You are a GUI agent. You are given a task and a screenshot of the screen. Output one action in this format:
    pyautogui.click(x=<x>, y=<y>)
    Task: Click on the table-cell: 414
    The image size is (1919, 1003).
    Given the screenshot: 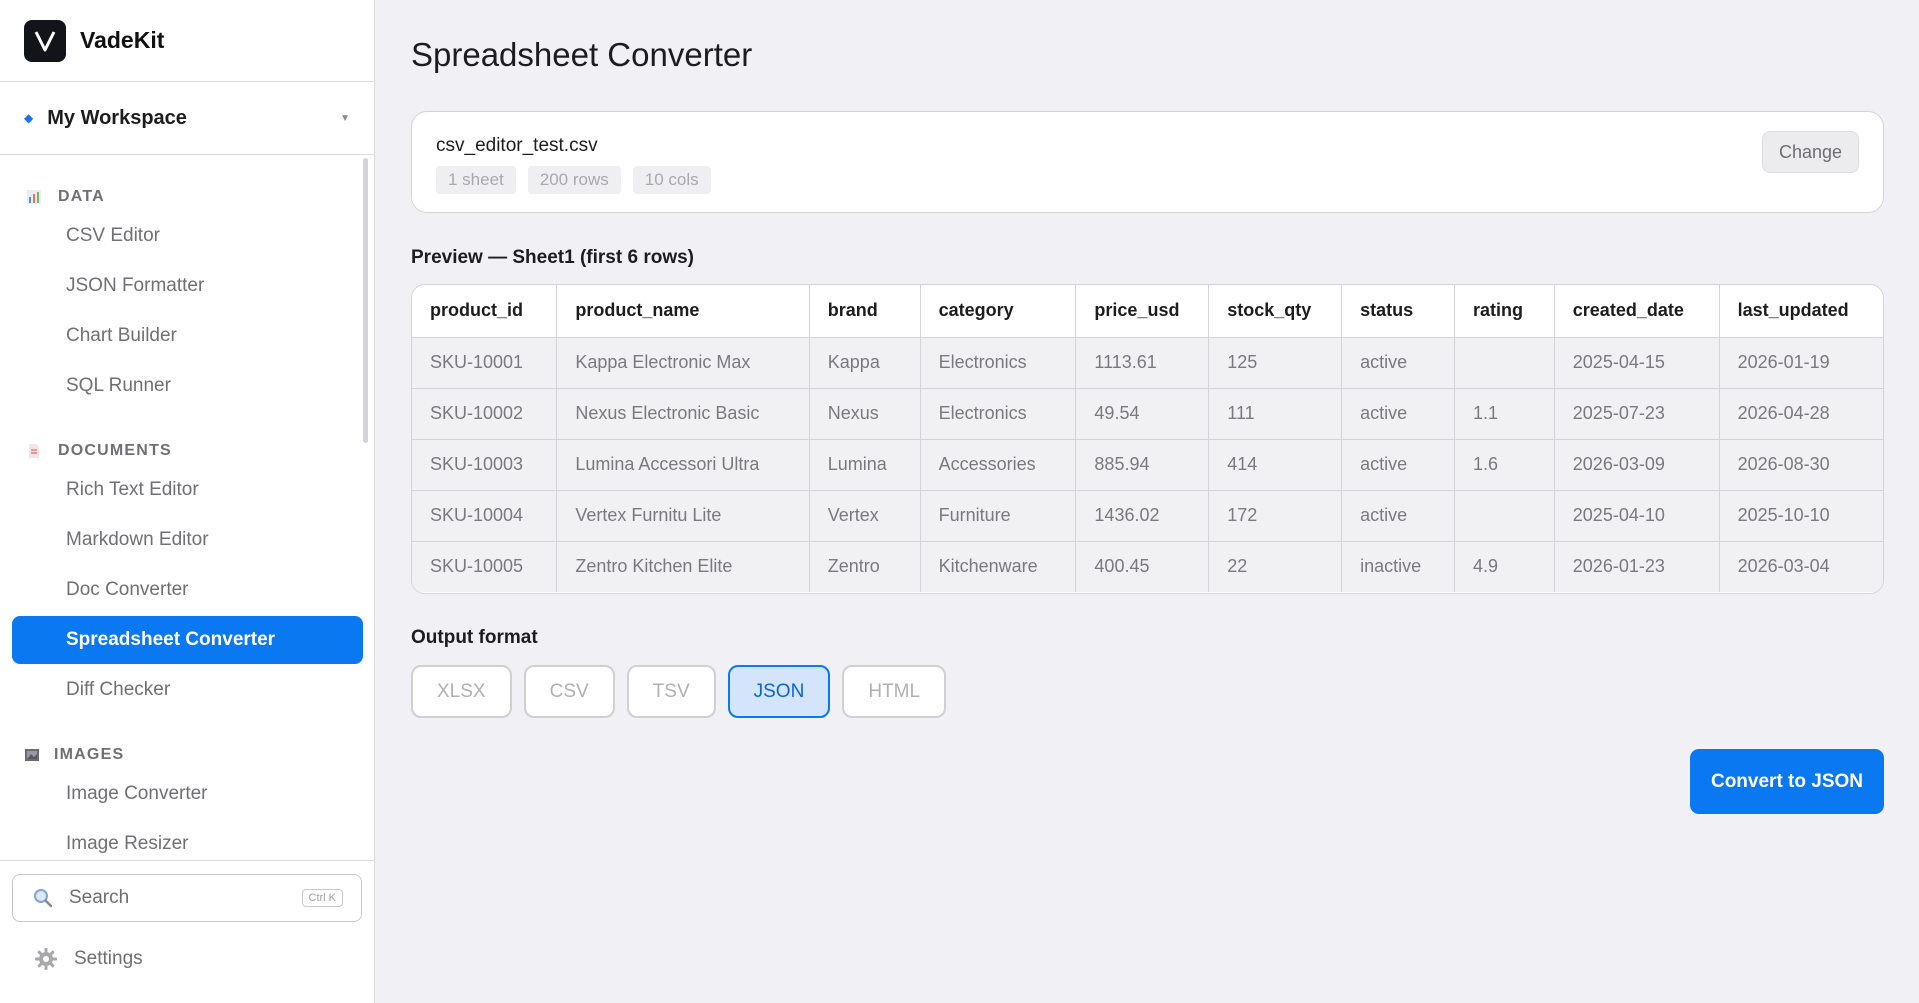 What is the action you would take?
    pyautogui.click(x=1275, y=465)
    